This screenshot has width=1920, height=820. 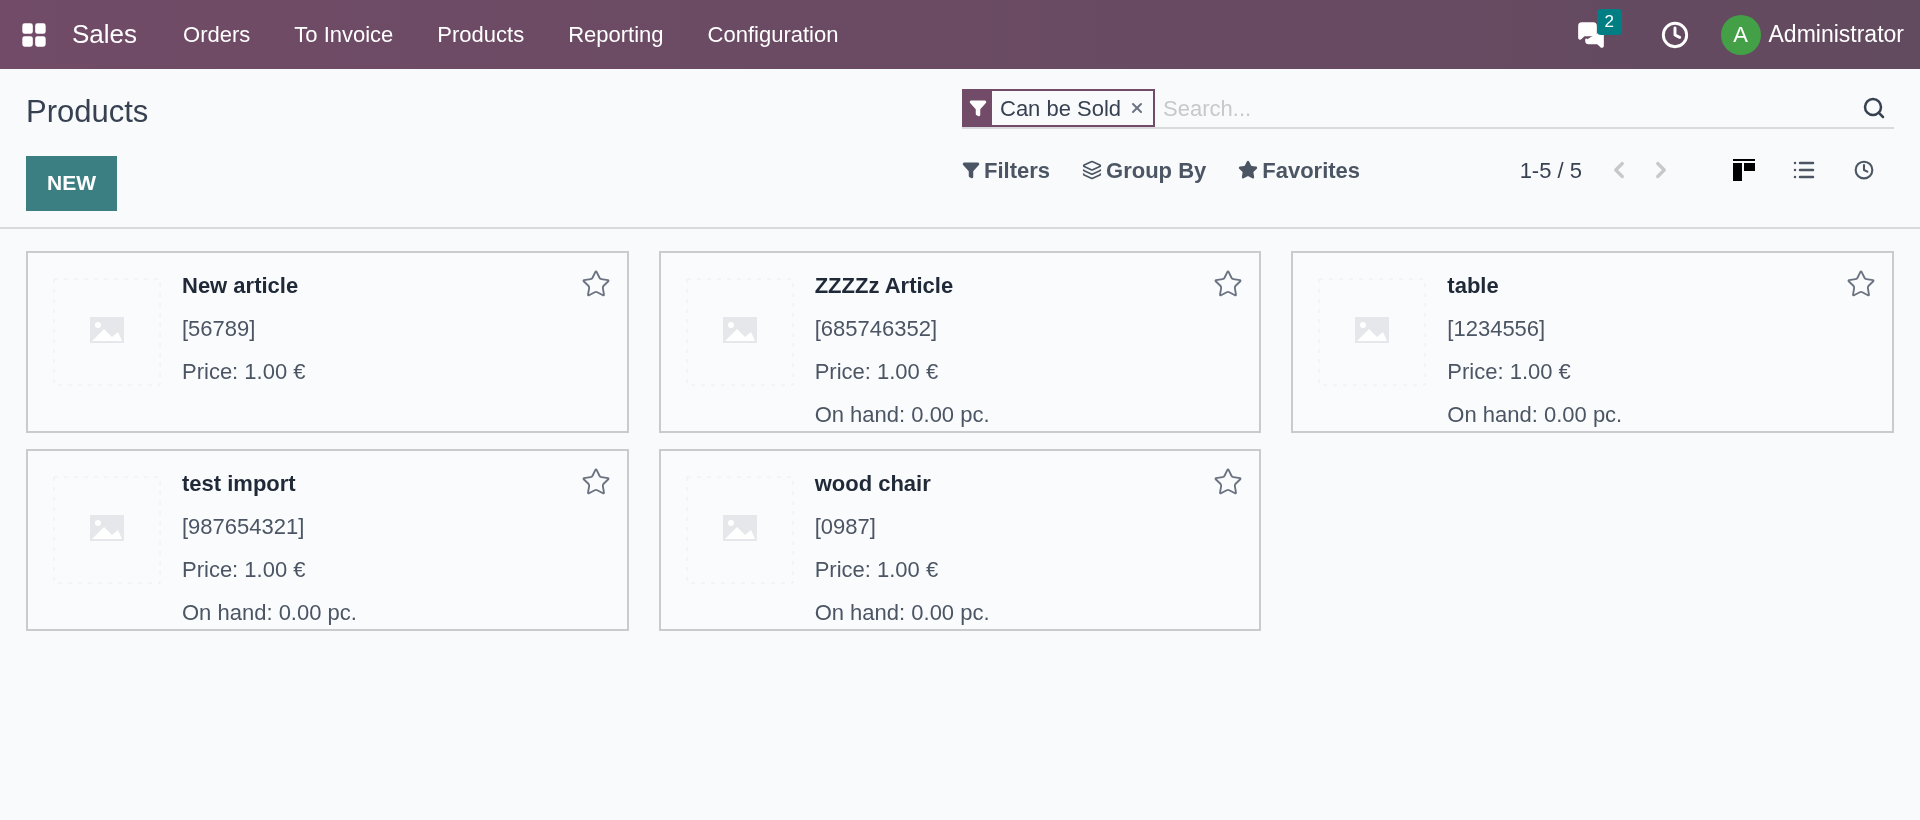 I want to click on search-option-button: Group By, so click(x=1144, y=170).